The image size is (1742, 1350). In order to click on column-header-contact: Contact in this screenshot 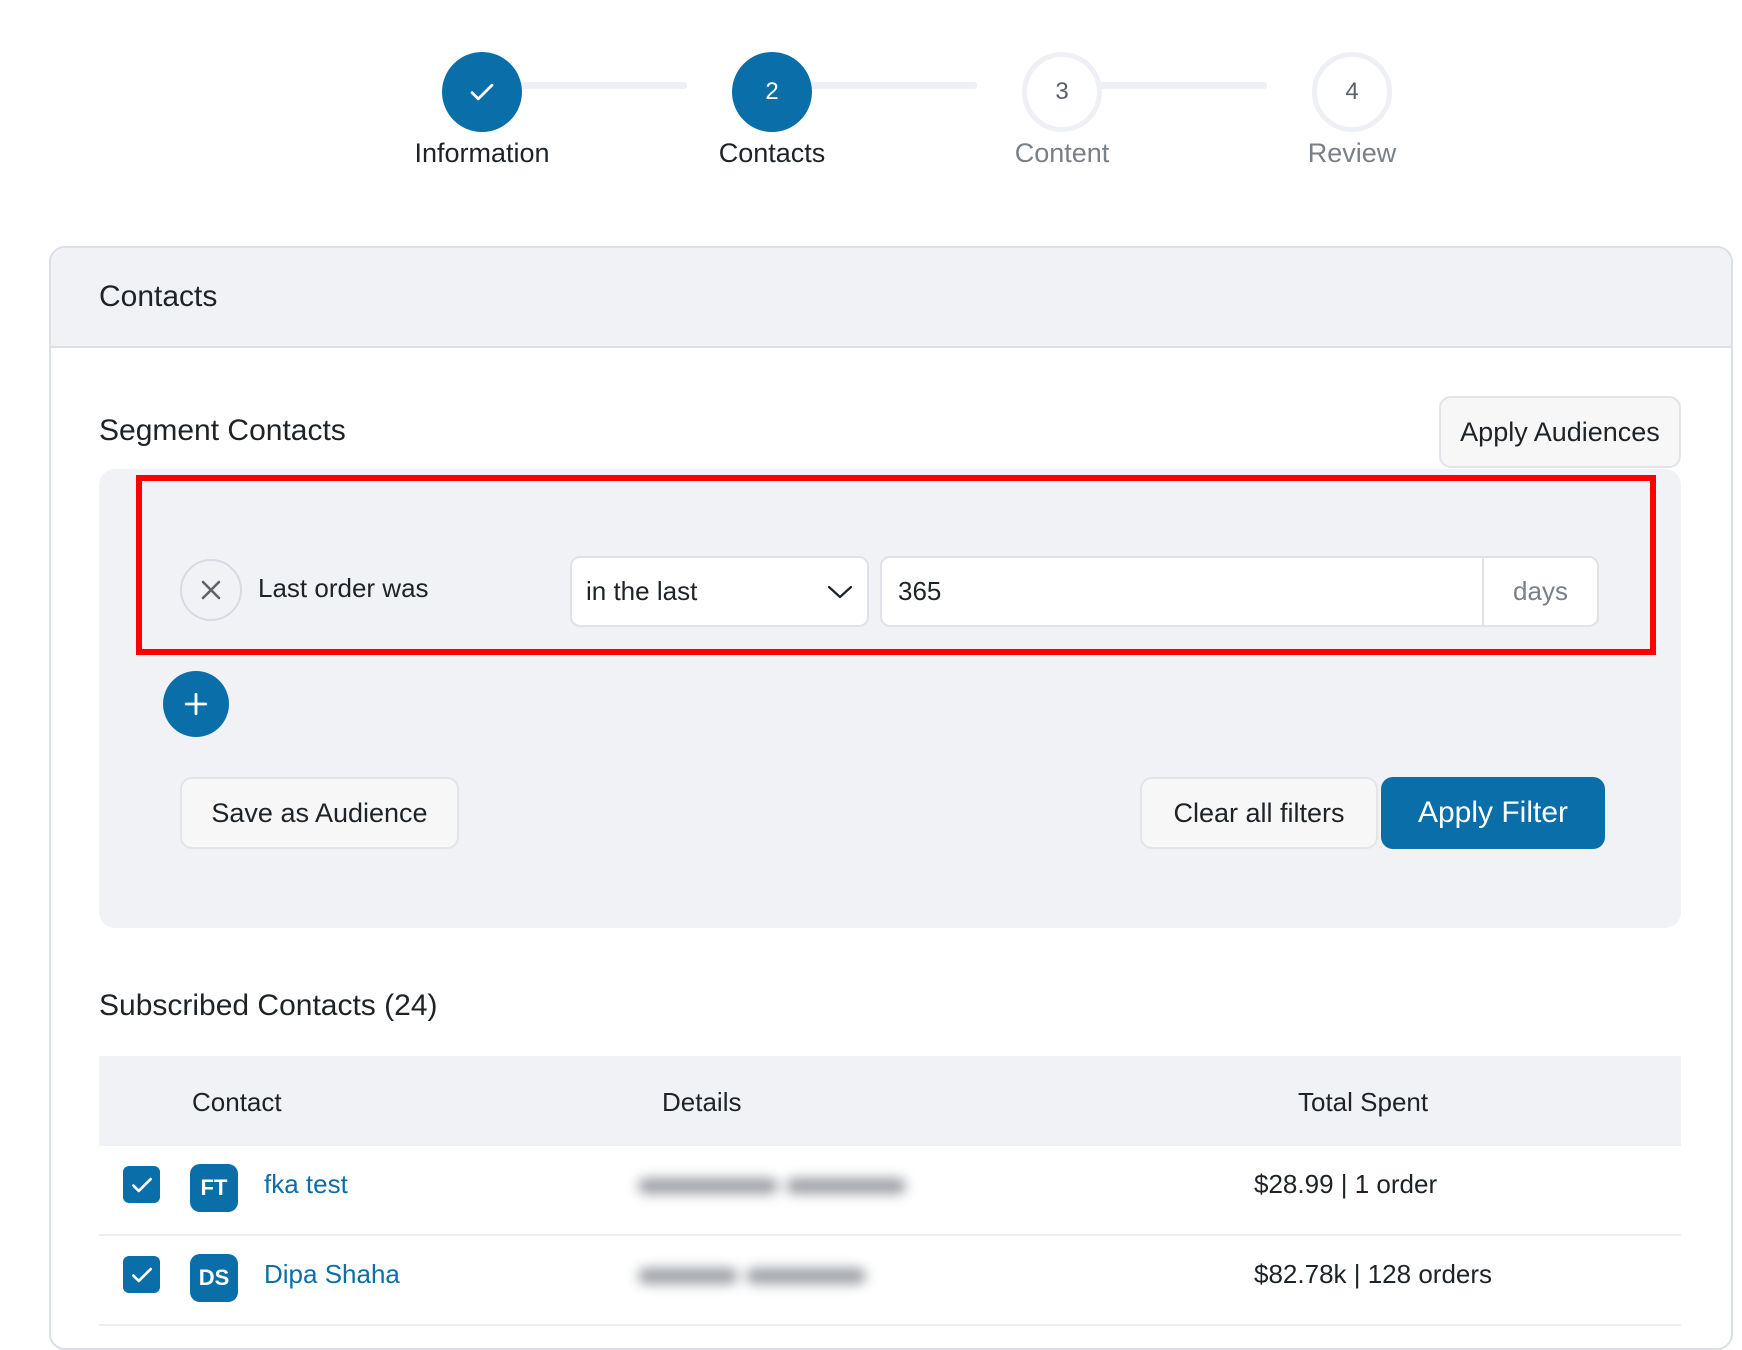, I will do `click(237, 1102)`.